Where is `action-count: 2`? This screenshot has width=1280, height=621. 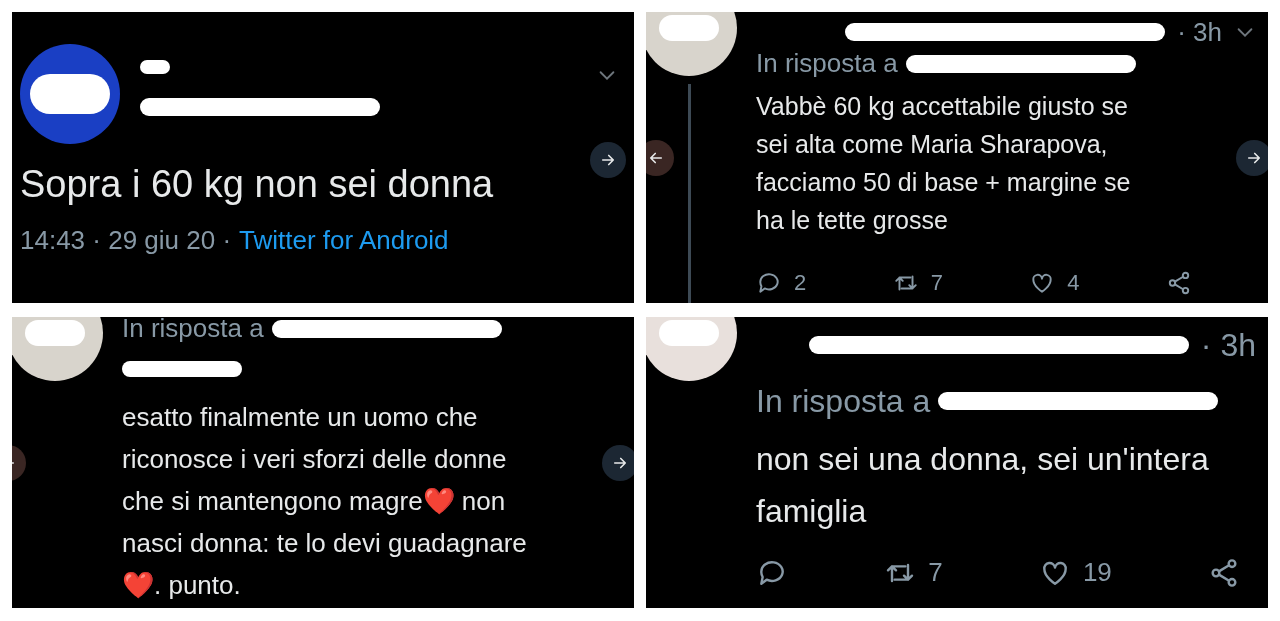 action-count: 2 is located at coordinates (800, 283).